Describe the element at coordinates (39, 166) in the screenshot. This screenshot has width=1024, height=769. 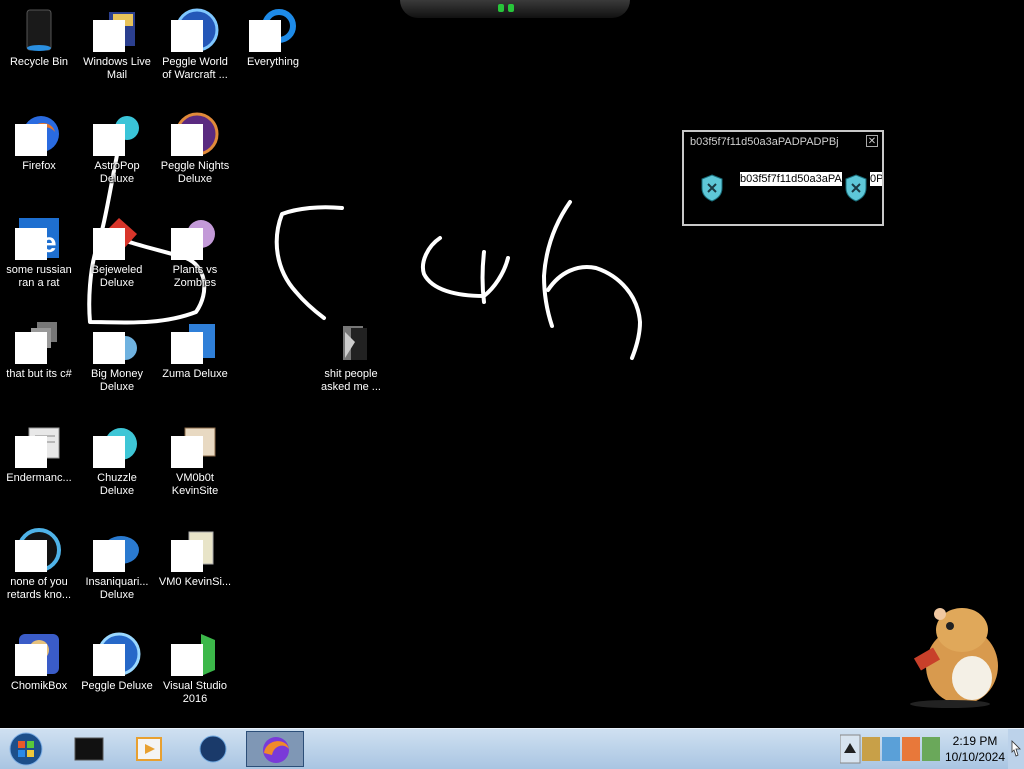
I see `desktop-icon-label: Firefox` at that location.